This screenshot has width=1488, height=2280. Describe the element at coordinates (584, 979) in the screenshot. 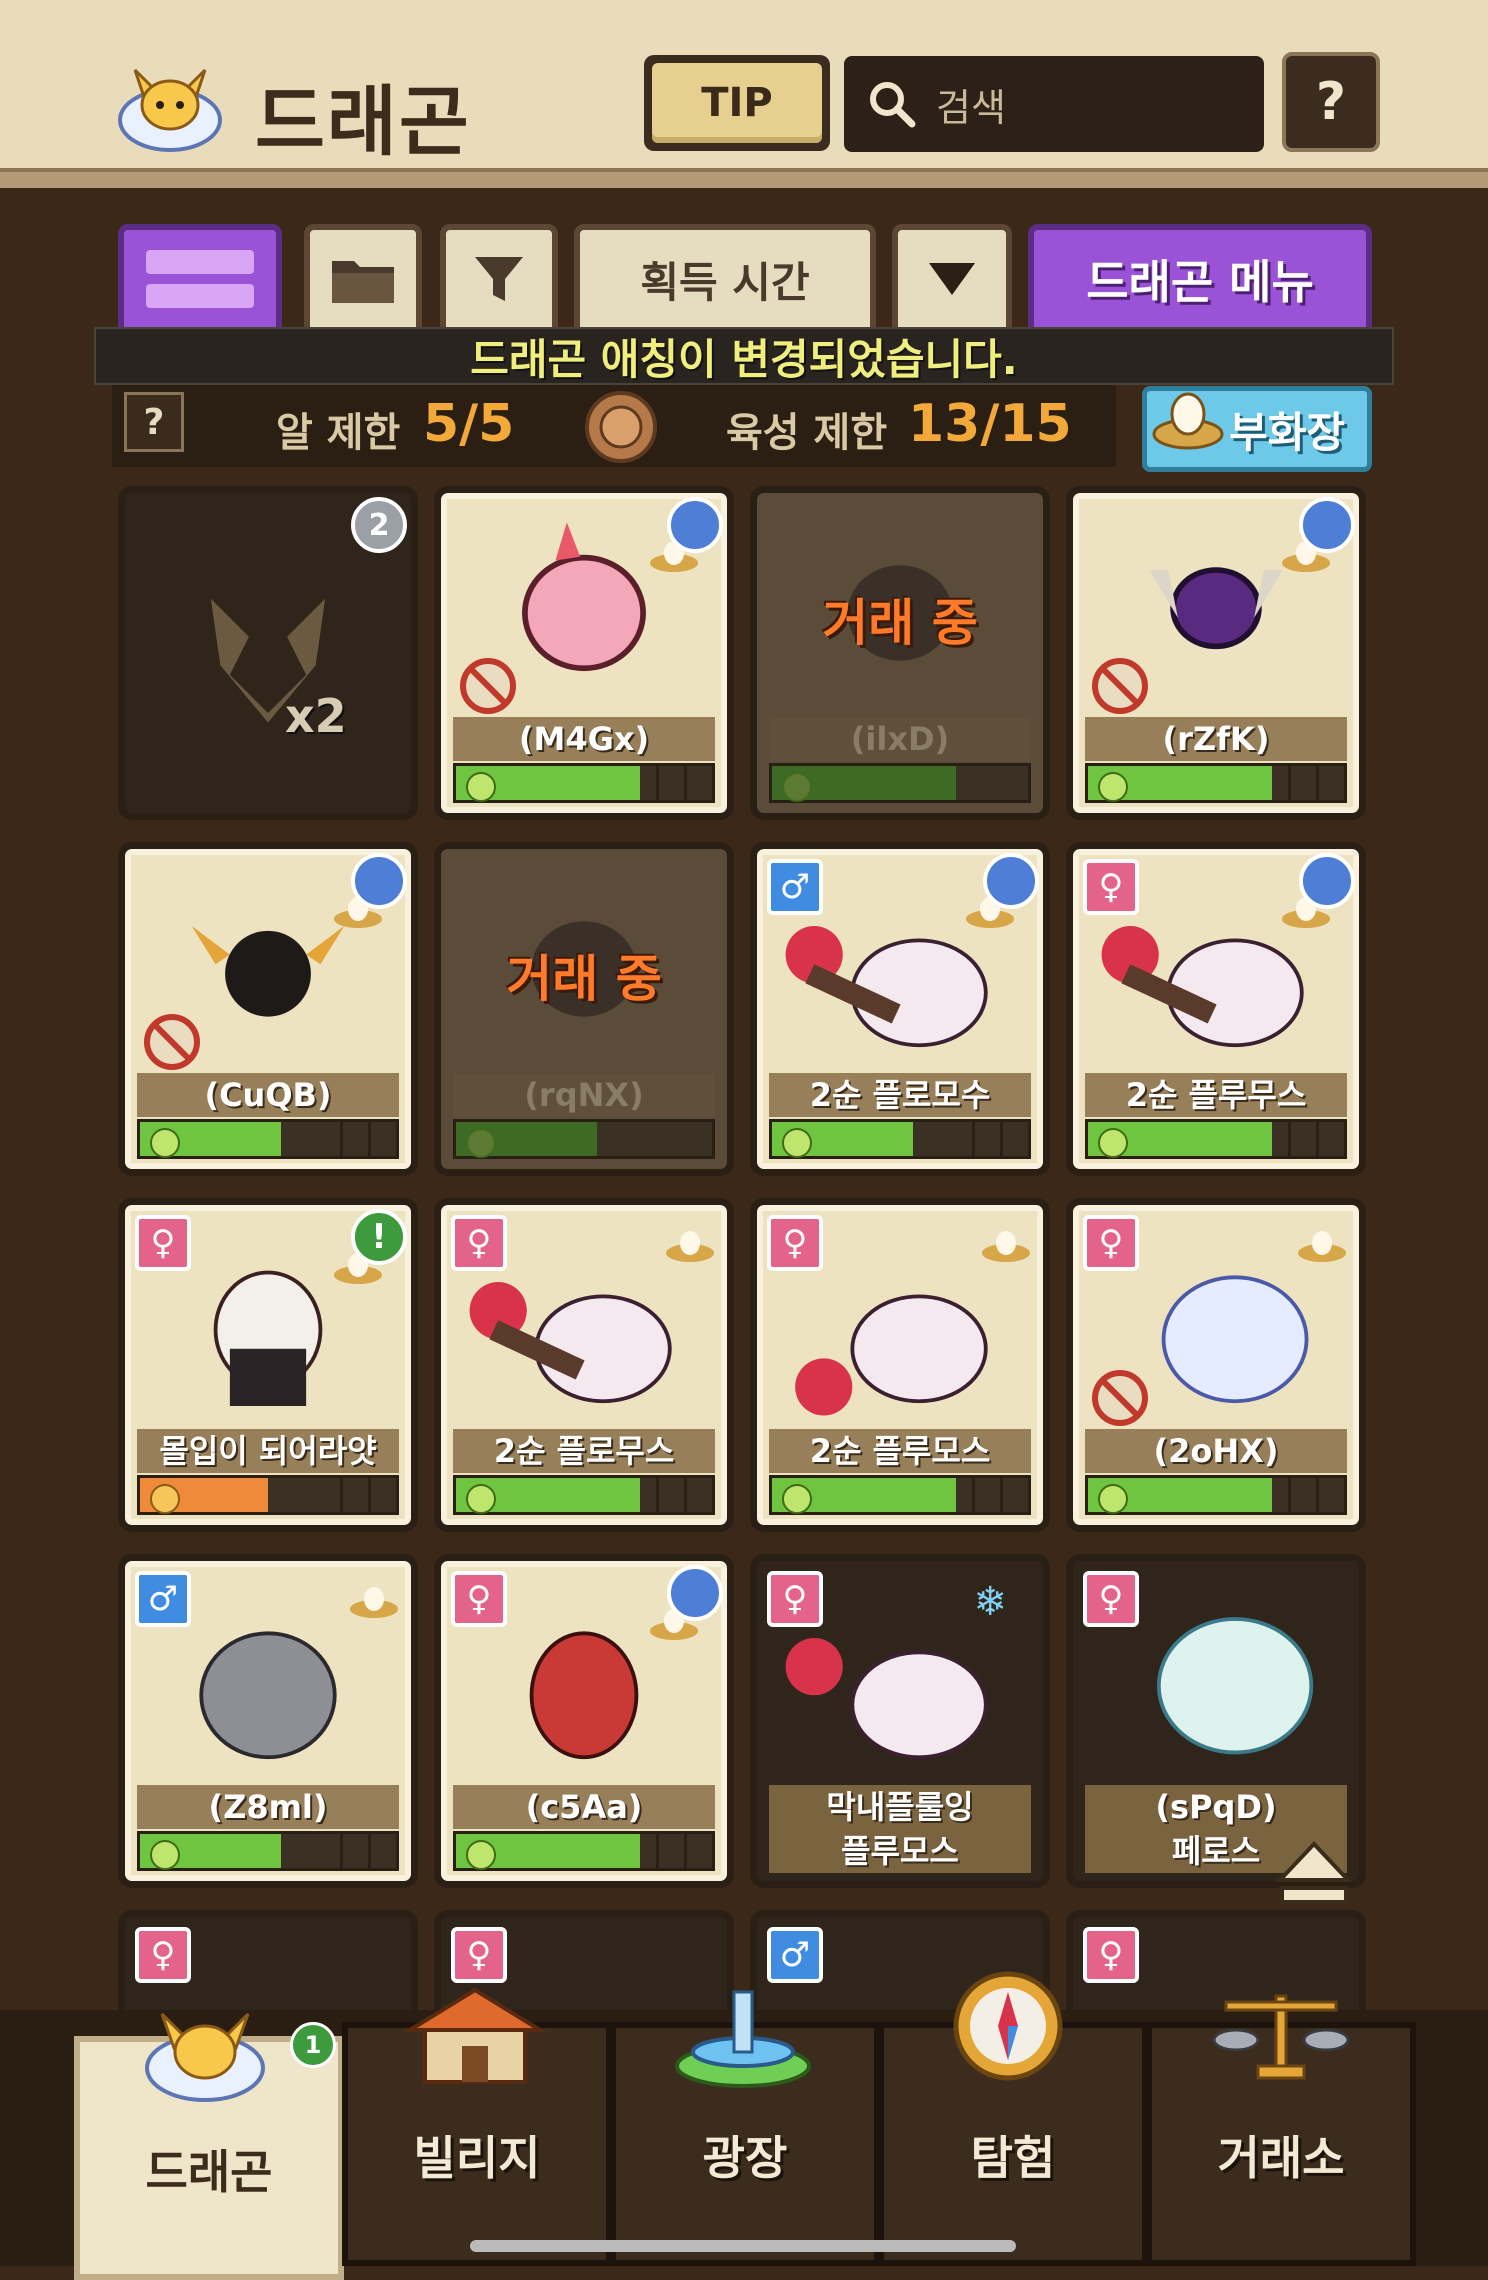

I see `trading-status: 거래 중` at that location.